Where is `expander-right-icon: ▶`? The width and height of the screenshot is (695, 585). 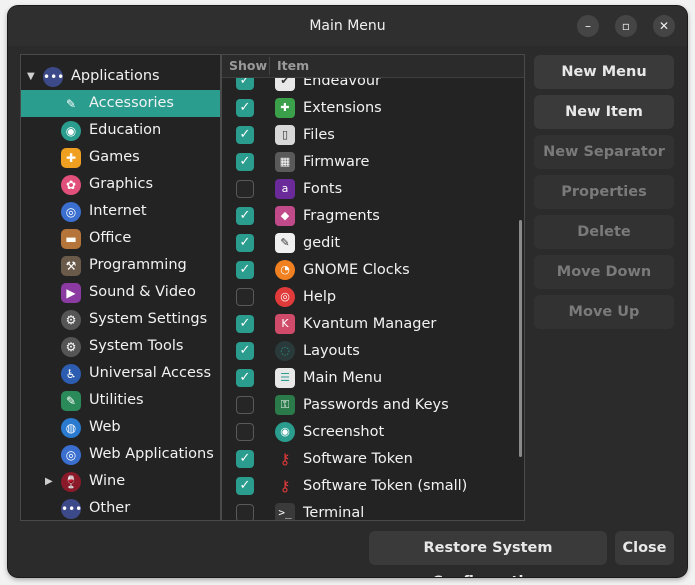
expander-right-icon: ▶ is located at coordinates (49, 481).